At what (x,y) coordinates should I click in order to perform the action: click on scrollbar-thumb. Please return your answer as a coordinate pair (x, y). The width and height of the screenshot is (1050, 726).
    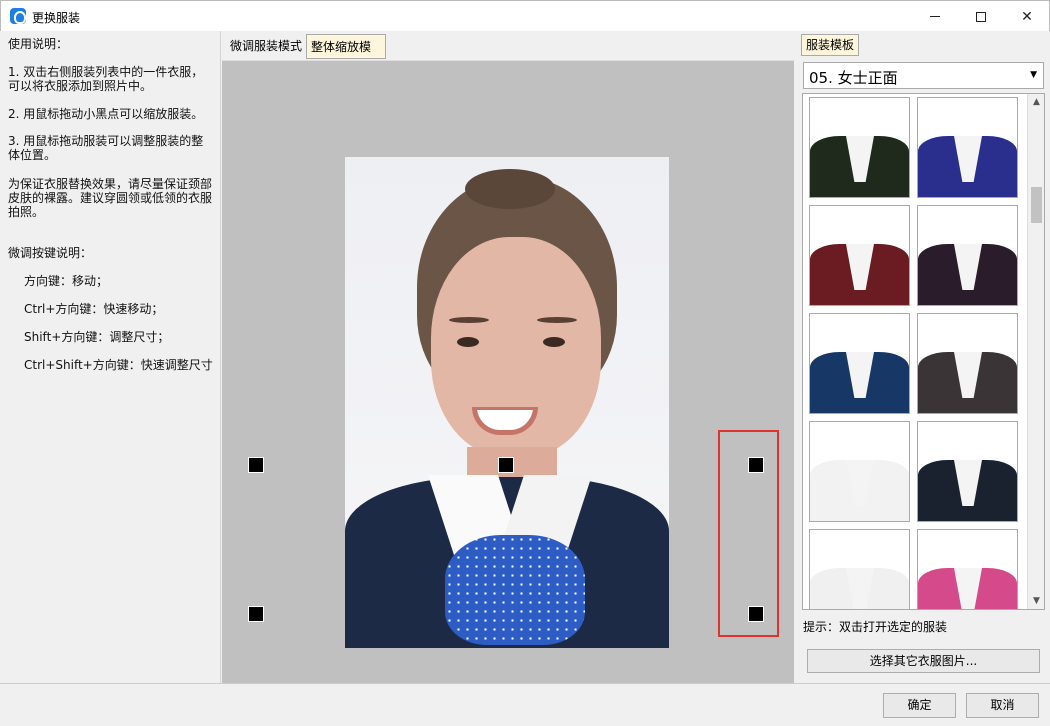
    Looking at the image, I should click on (1036, 205).